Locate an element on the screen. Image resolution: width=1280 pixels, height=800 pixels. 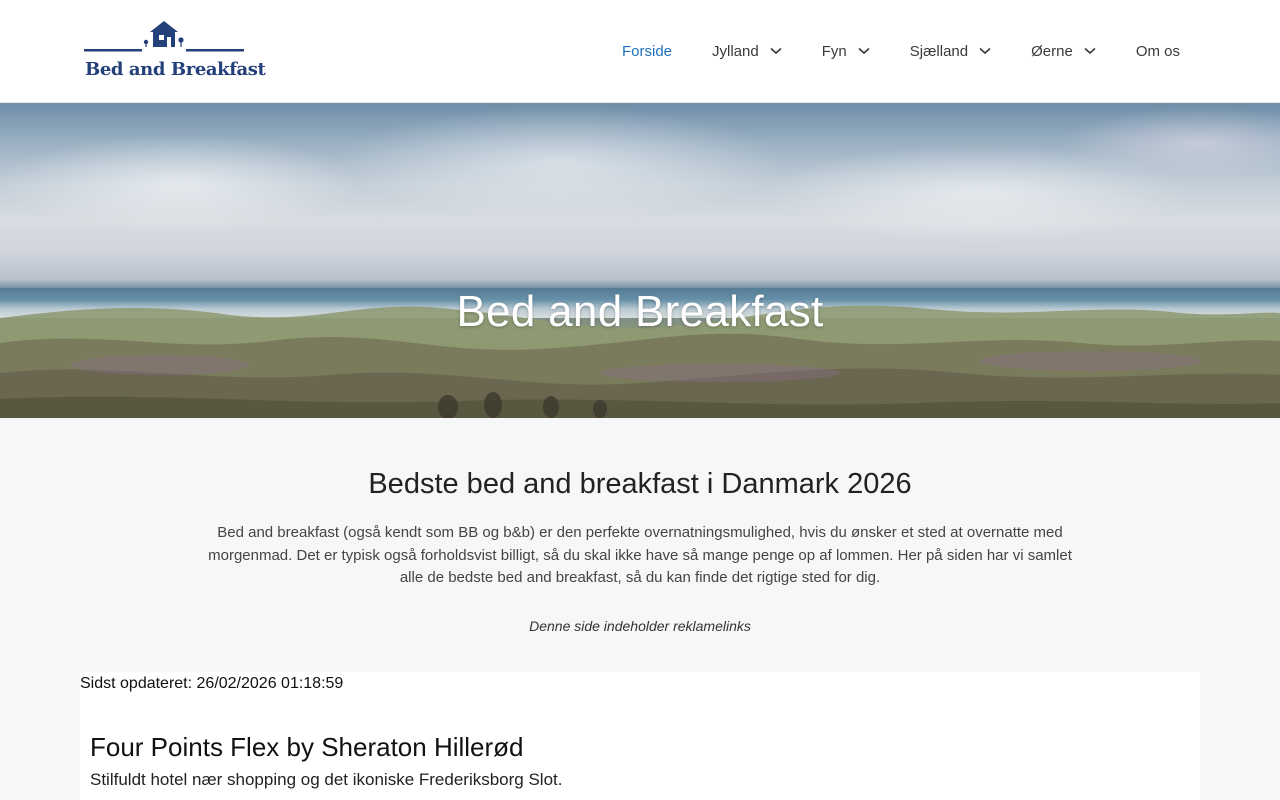
nav-item-om-os: Om os is located at coordinates (1158, 51).